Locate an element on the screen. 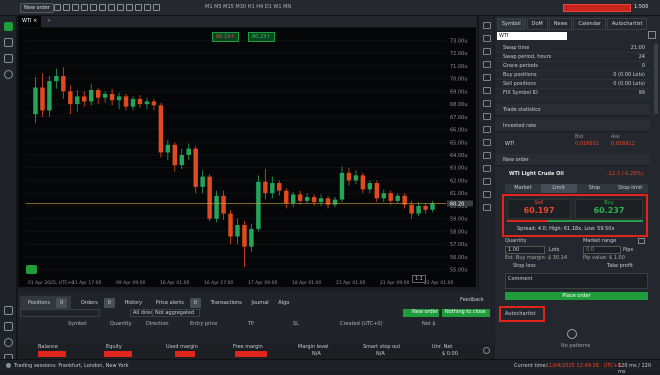 The height and width of the screenshot is (375, 660). chart-type-icon is located at coordinates (75, 7).